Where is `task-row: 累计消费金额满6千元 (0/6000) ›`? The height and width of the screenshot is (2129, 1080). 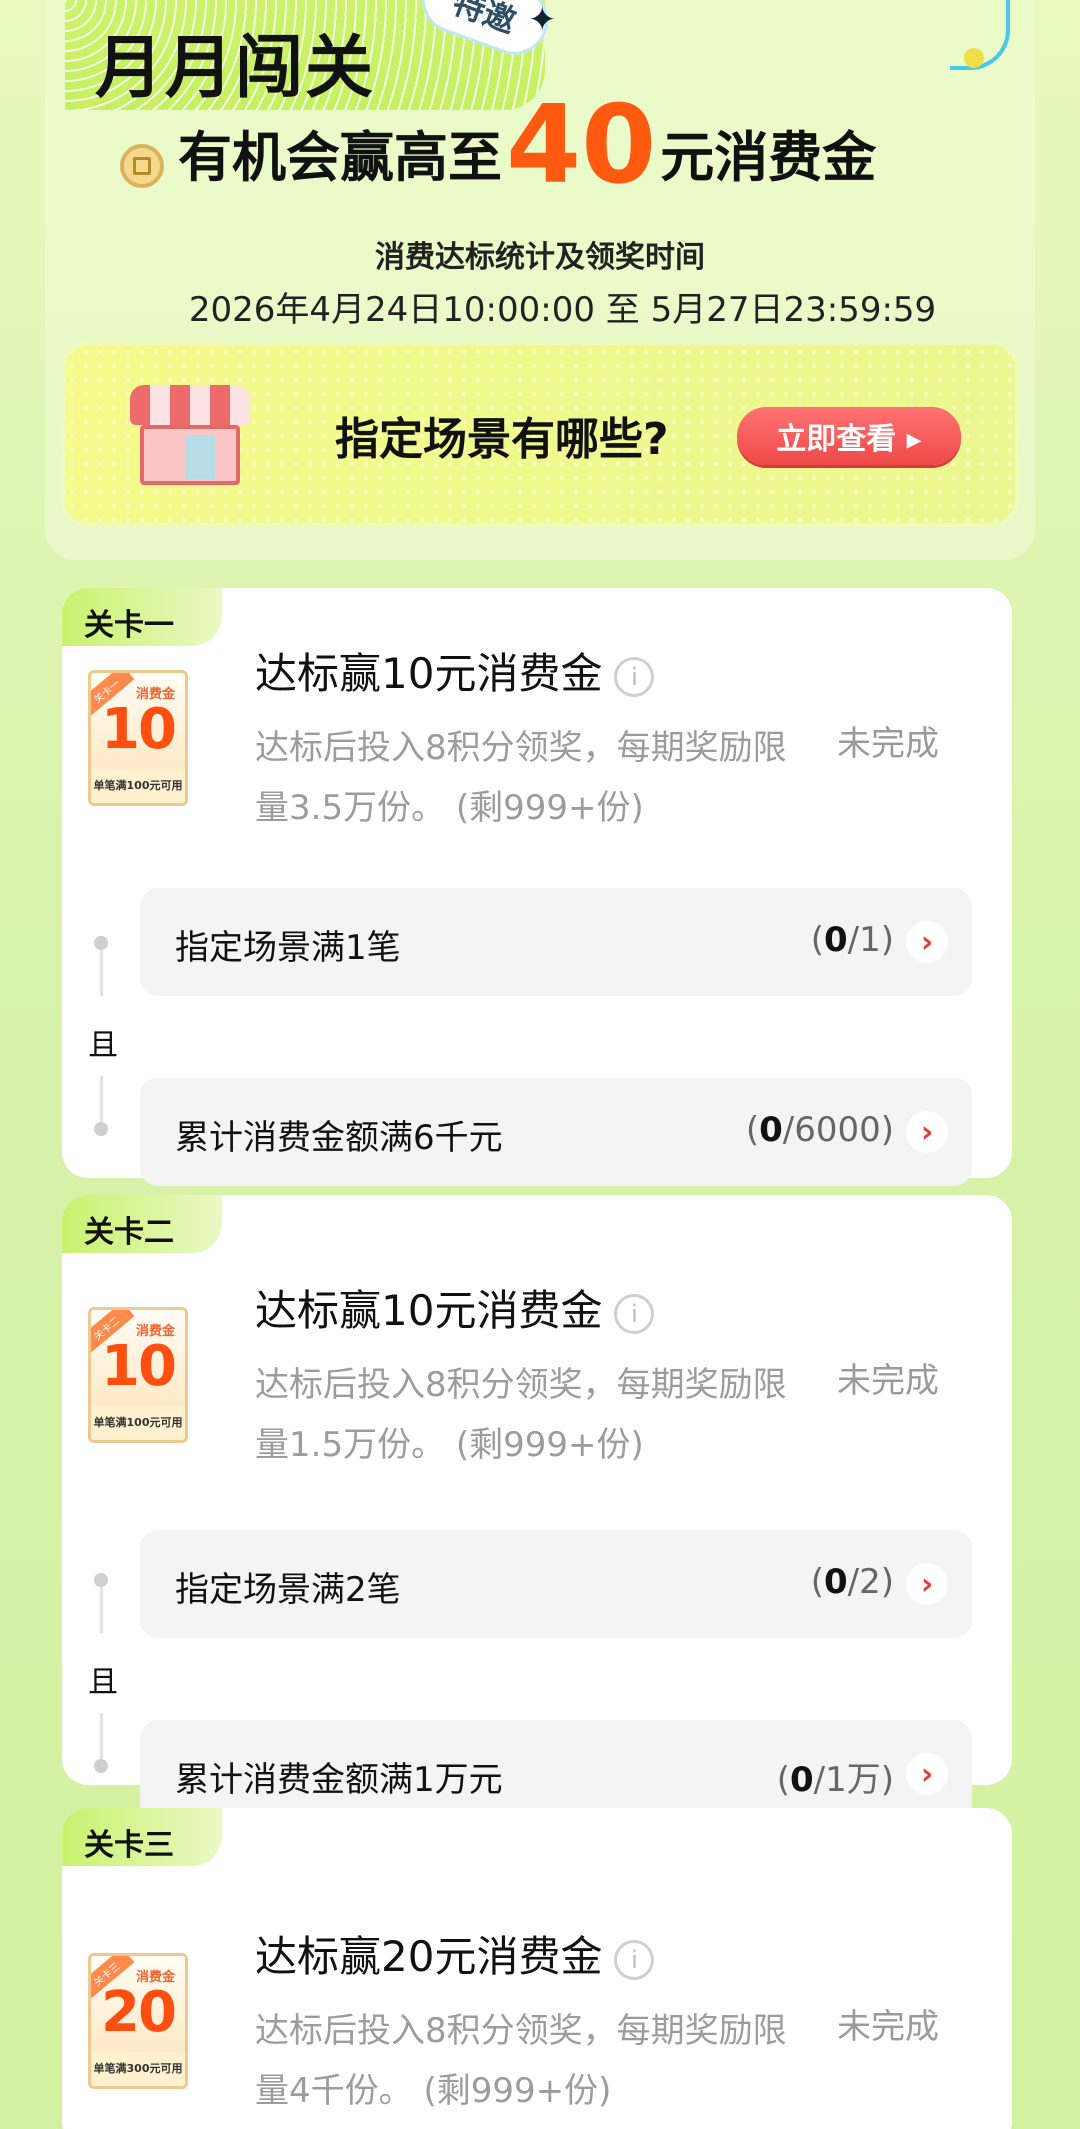
task-row: 累计消费金额满6千元 (0/6000) › is located at coordinates (556, 1132).